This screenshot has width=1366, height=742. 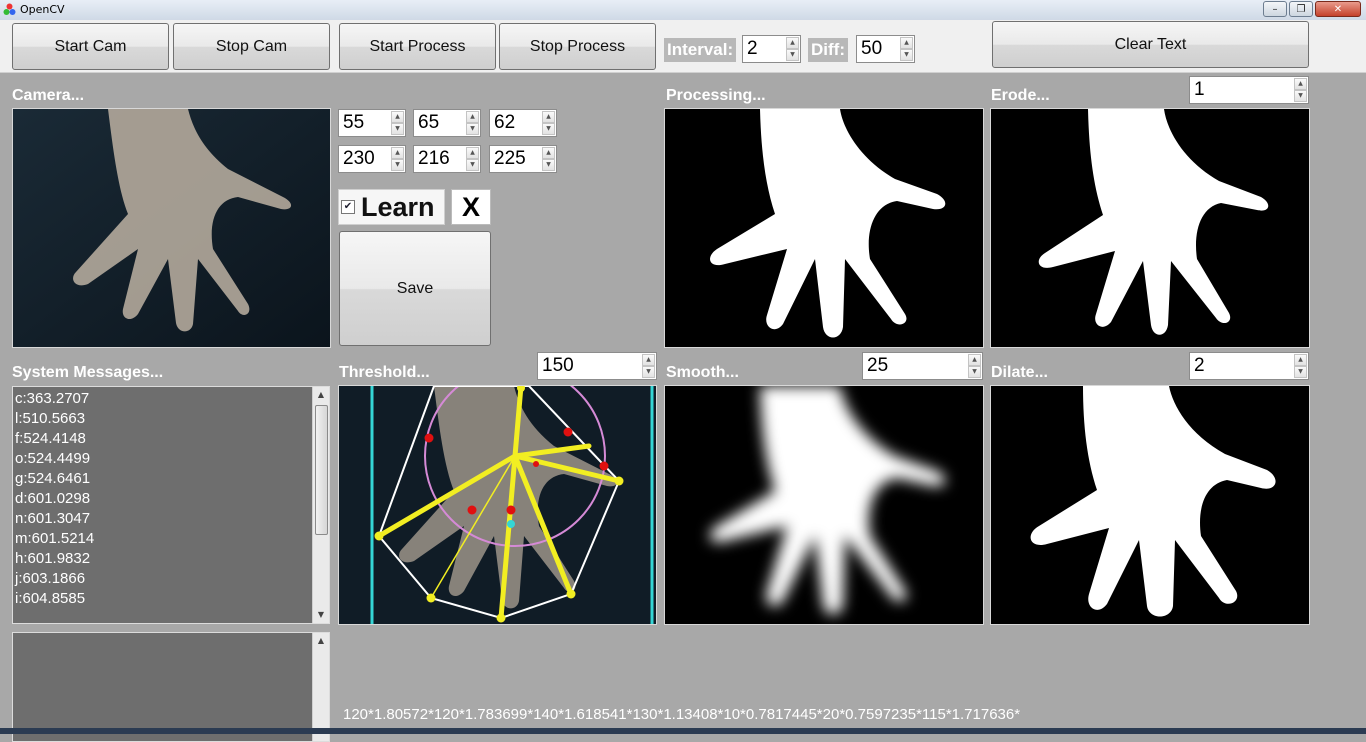 I want to click on close-button: ✕, so click(x=1338, y=9).